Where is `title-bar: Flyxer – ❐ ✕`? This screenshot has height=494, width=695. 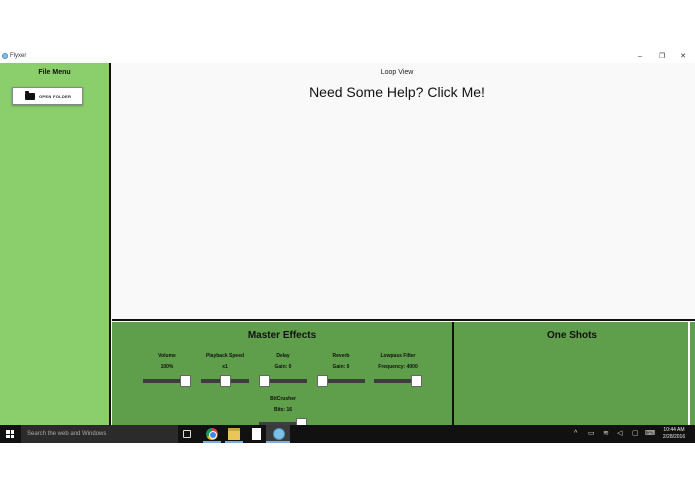
title-bar: Flyxer – ❐ ✕ is located at coordinates (347, 56).